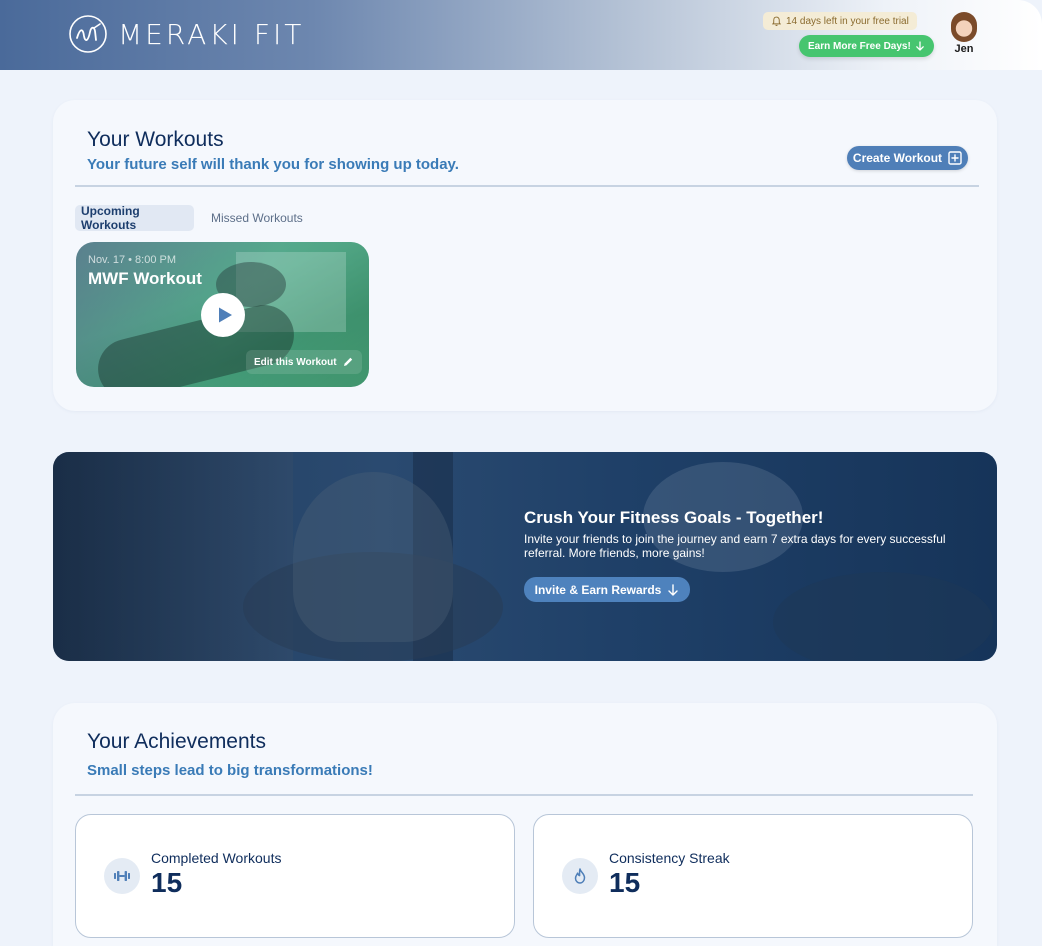 The height and width of the screenshot is (946, 1042). Describe the element at coordinates (230, 770) in the screenshot. I see `achievements-subtitle: Small steps lead to big transformations!` at that location.